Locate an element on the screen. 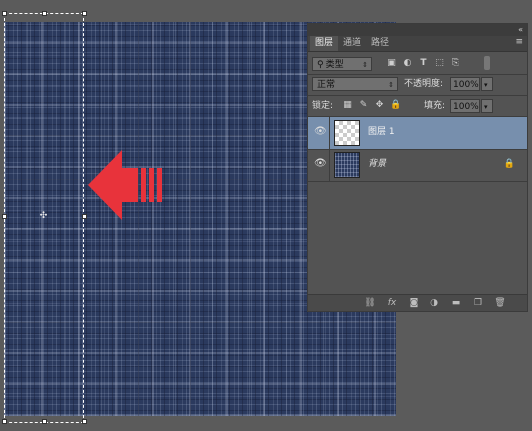  left-arrow-icon is located at coordinates (125, 185).